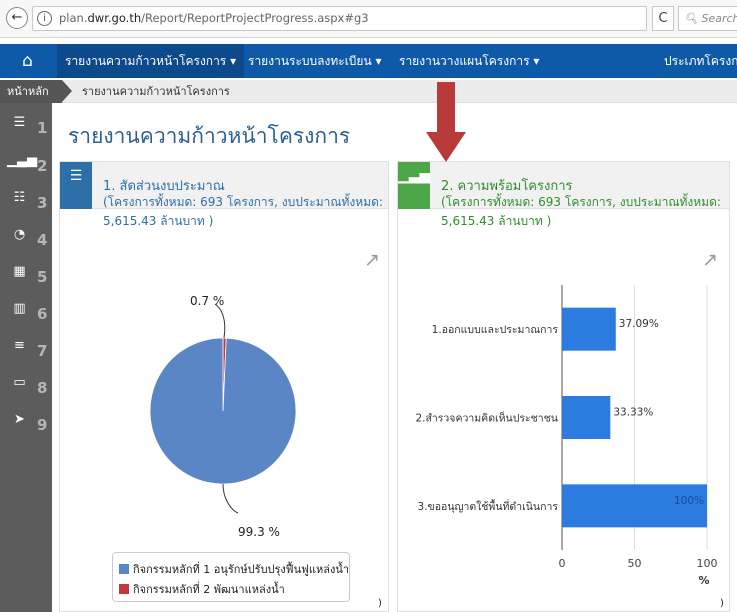 This screenshot has width=737, height=612. What do you see at coordinates (27, 384) in the screenshot?
I see `sidebar-item-8: ▭ 8` at bounding box center [27, 384].